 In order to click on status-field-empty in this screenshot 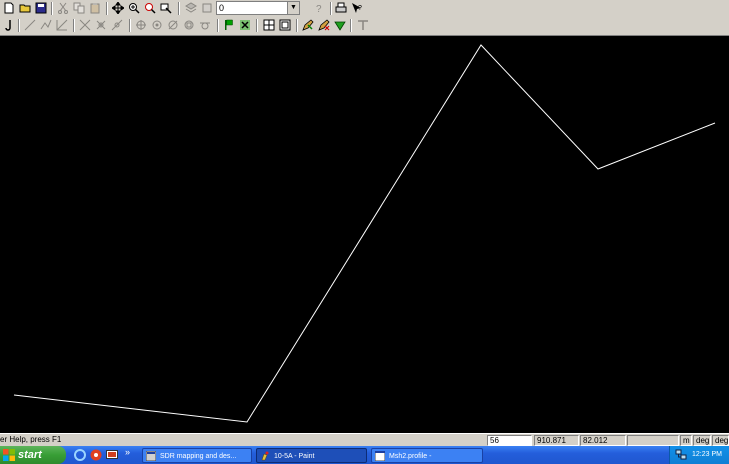, I will do `click(653, 440)`.